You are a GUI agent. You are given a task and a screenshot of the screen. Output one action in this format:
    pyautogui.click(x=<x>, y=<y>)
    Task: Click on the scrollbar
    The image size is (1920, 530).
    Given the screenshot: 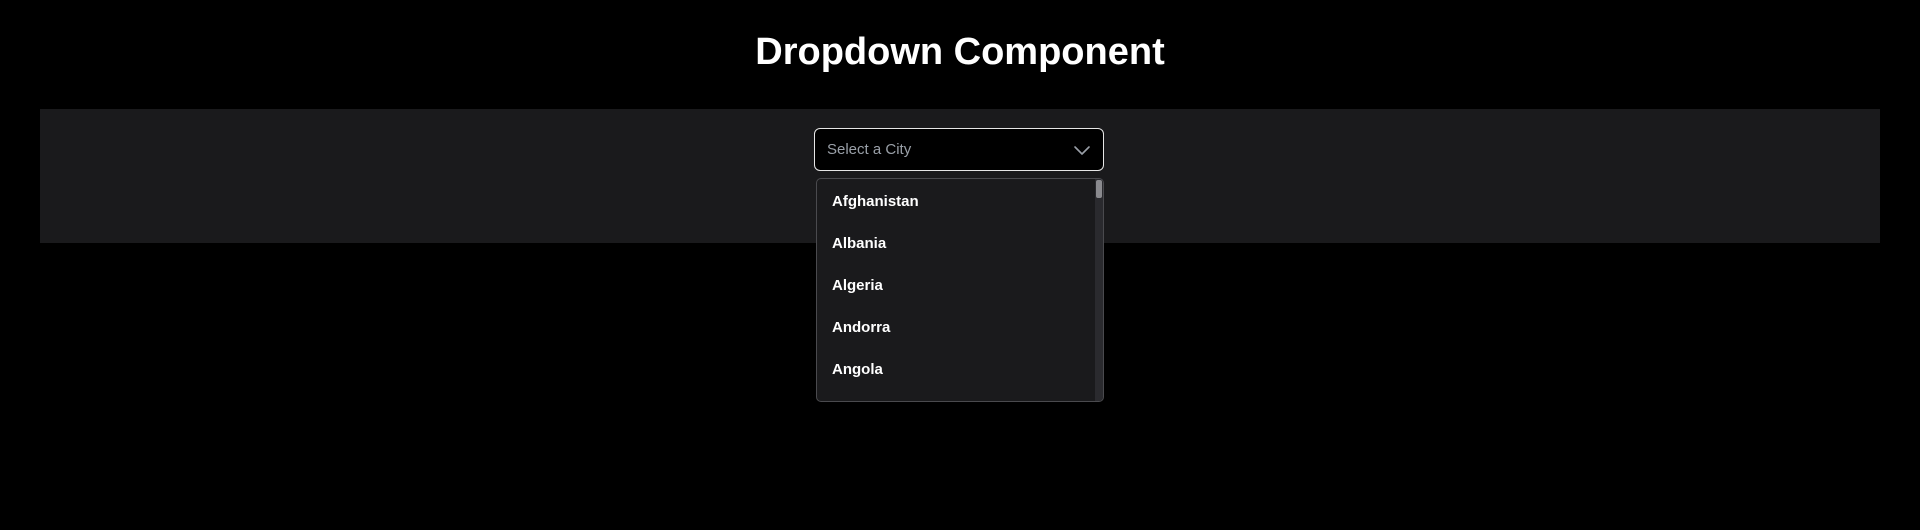 What is the action you would take?
    pyautogui.click(x=1099, y=290)
    